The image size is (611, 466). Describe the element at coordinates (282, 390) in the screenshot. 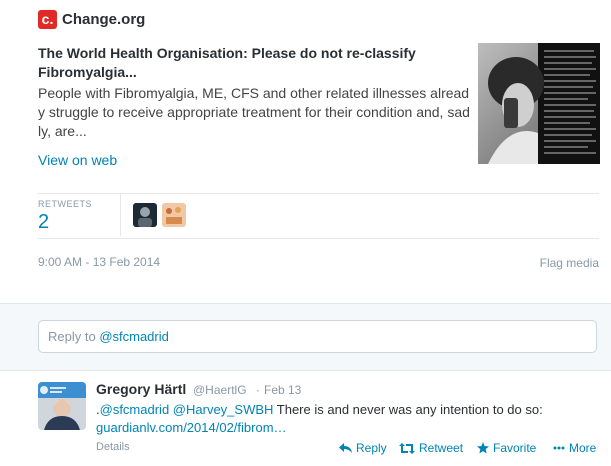

I see `tweet-time: Feb 13` at that location.